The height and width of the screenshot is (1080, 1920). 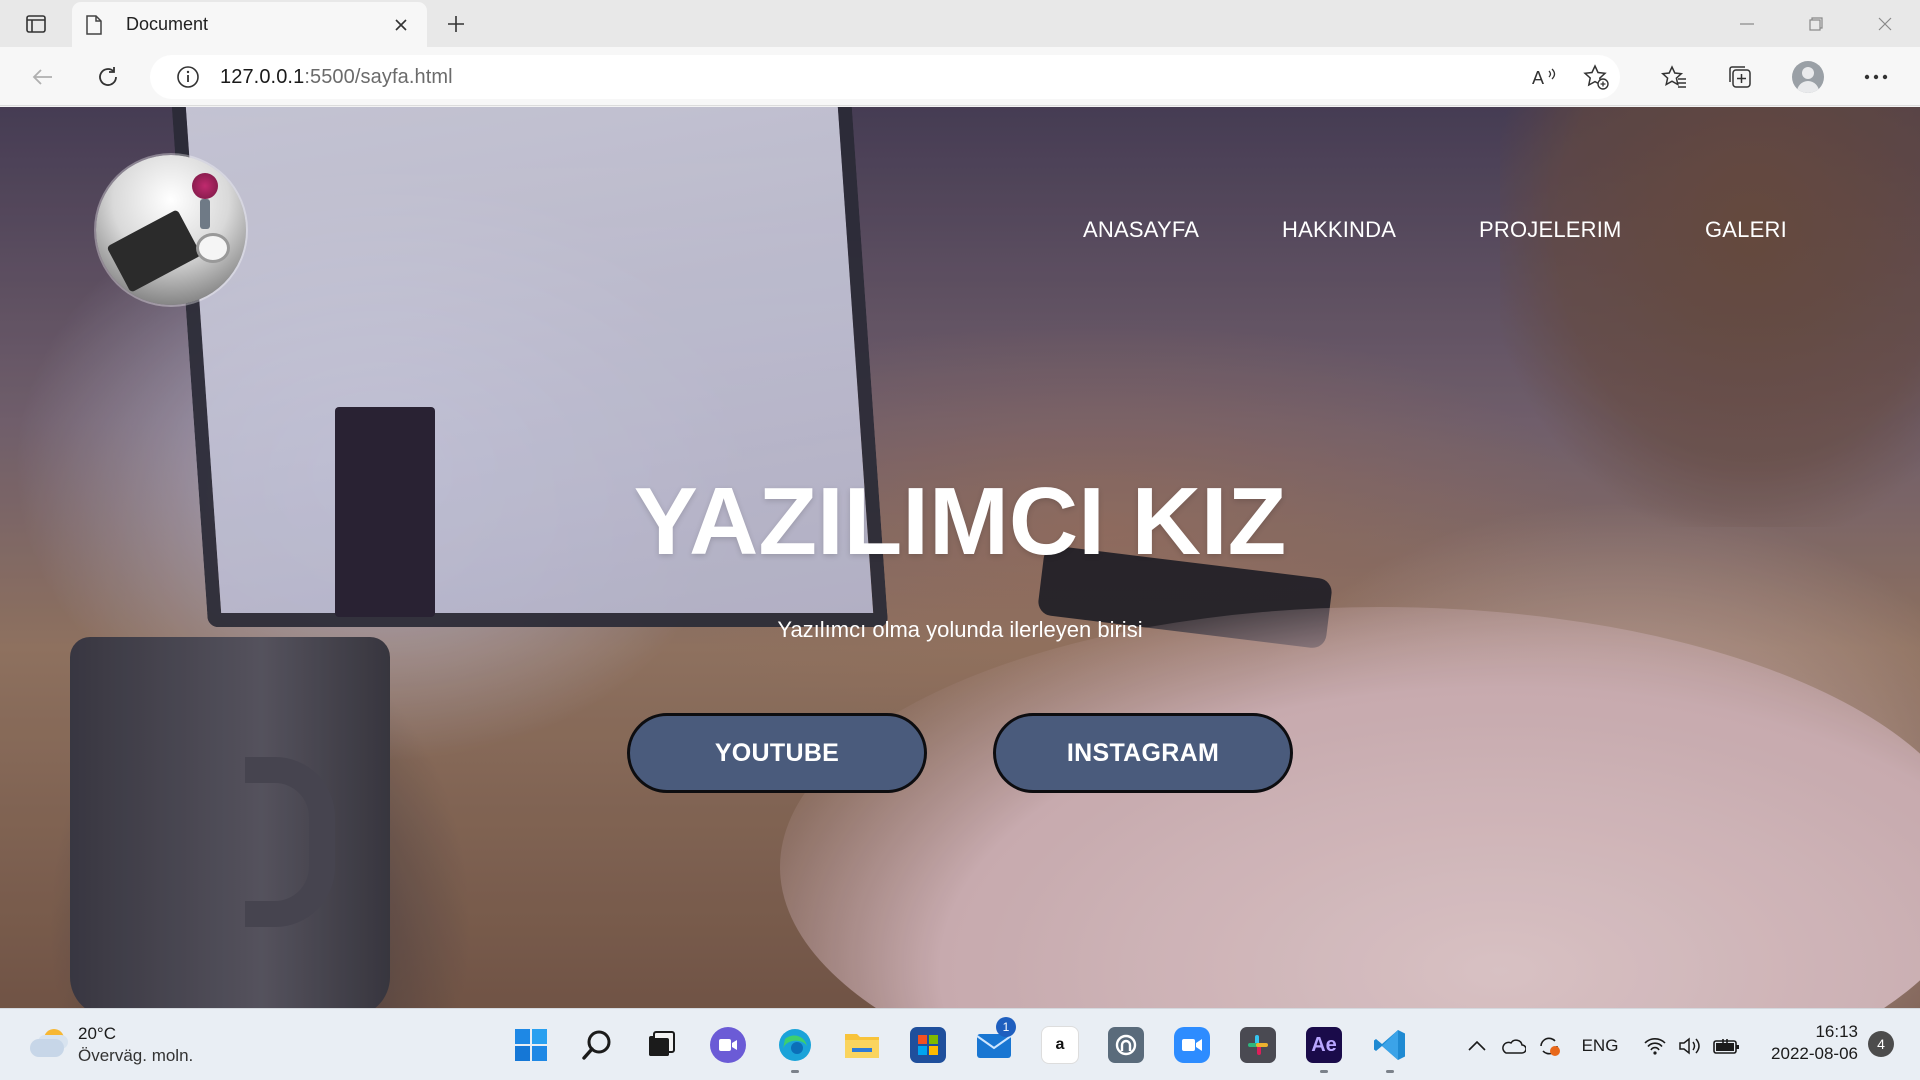 I want to click on logo-keyboard, so click(x=154, y=251).